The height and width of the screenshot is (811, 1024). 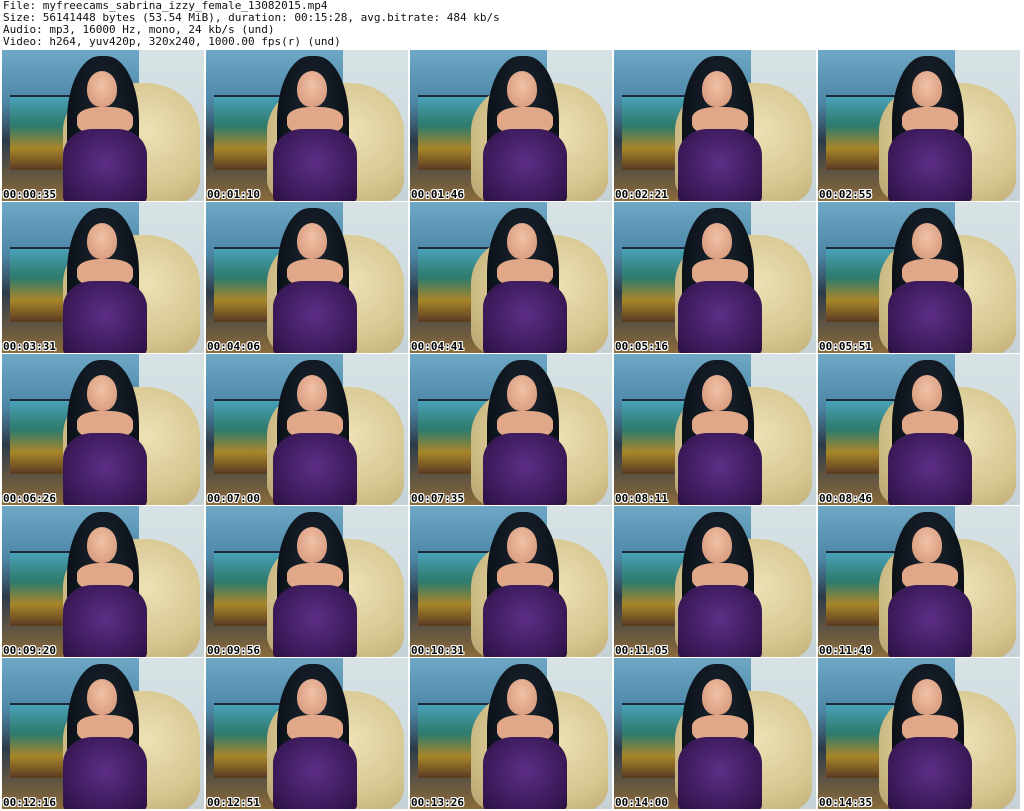 What do you see at coordinates (29, 650) in the screenshot?
I see `thumbnail-timestamp: 00:09:20` at bounding box center [29, 650].